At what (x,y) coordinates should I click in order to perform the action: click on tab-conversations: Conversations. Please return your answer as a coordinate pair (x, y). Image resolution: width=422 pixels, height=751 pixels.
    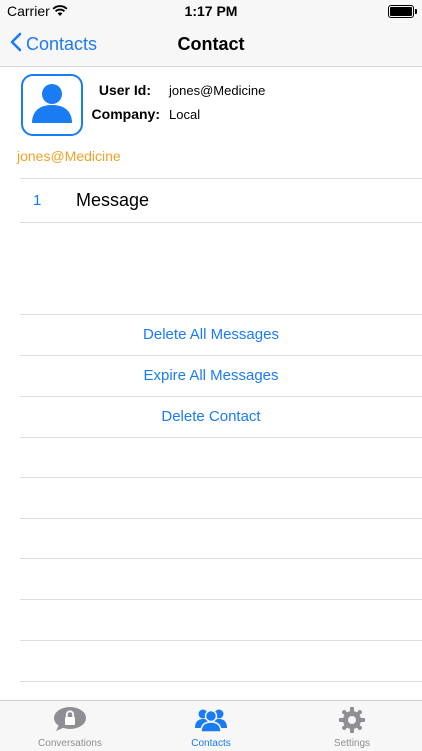
    Looking at the image, I should click on (70, 726).